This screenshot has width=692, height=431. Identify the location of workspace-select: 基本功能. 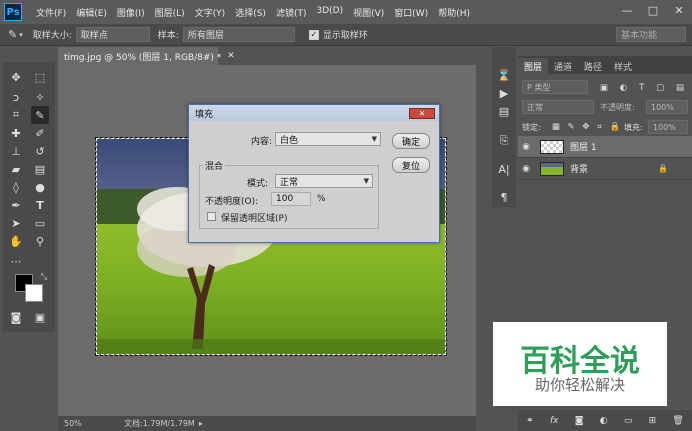
(651, 34).